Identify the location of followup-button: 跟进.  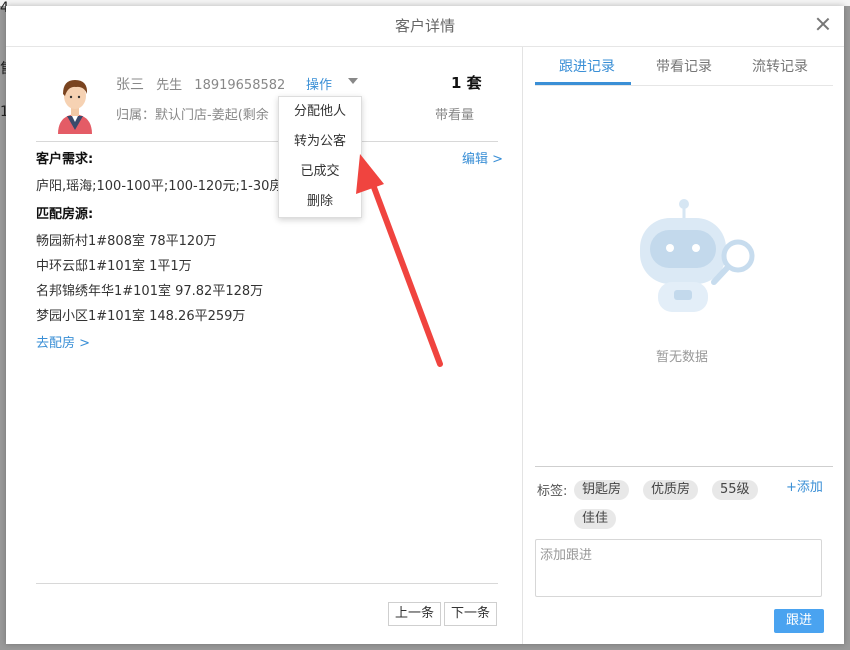
(799, 621).